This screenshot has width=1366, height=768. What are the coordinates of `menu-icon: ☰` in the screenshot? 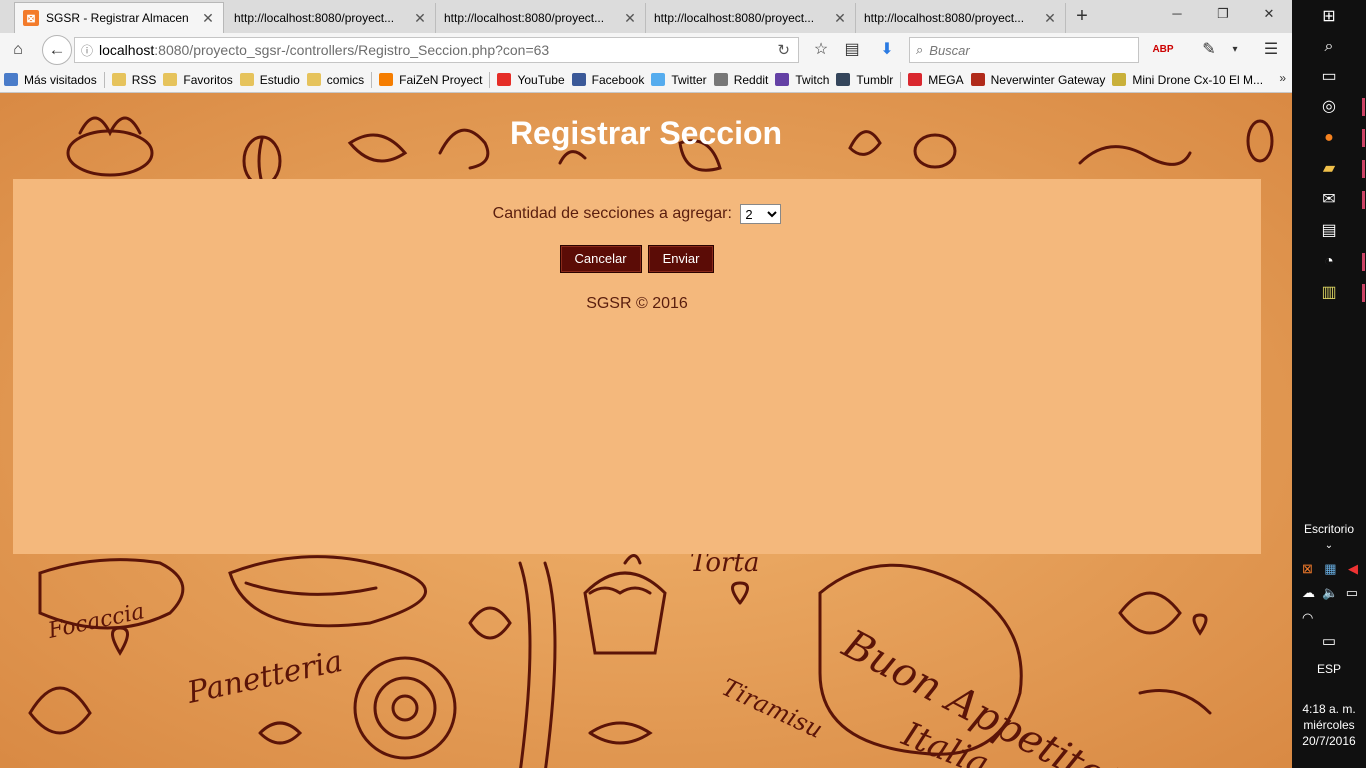 It's located at (1271, 50).